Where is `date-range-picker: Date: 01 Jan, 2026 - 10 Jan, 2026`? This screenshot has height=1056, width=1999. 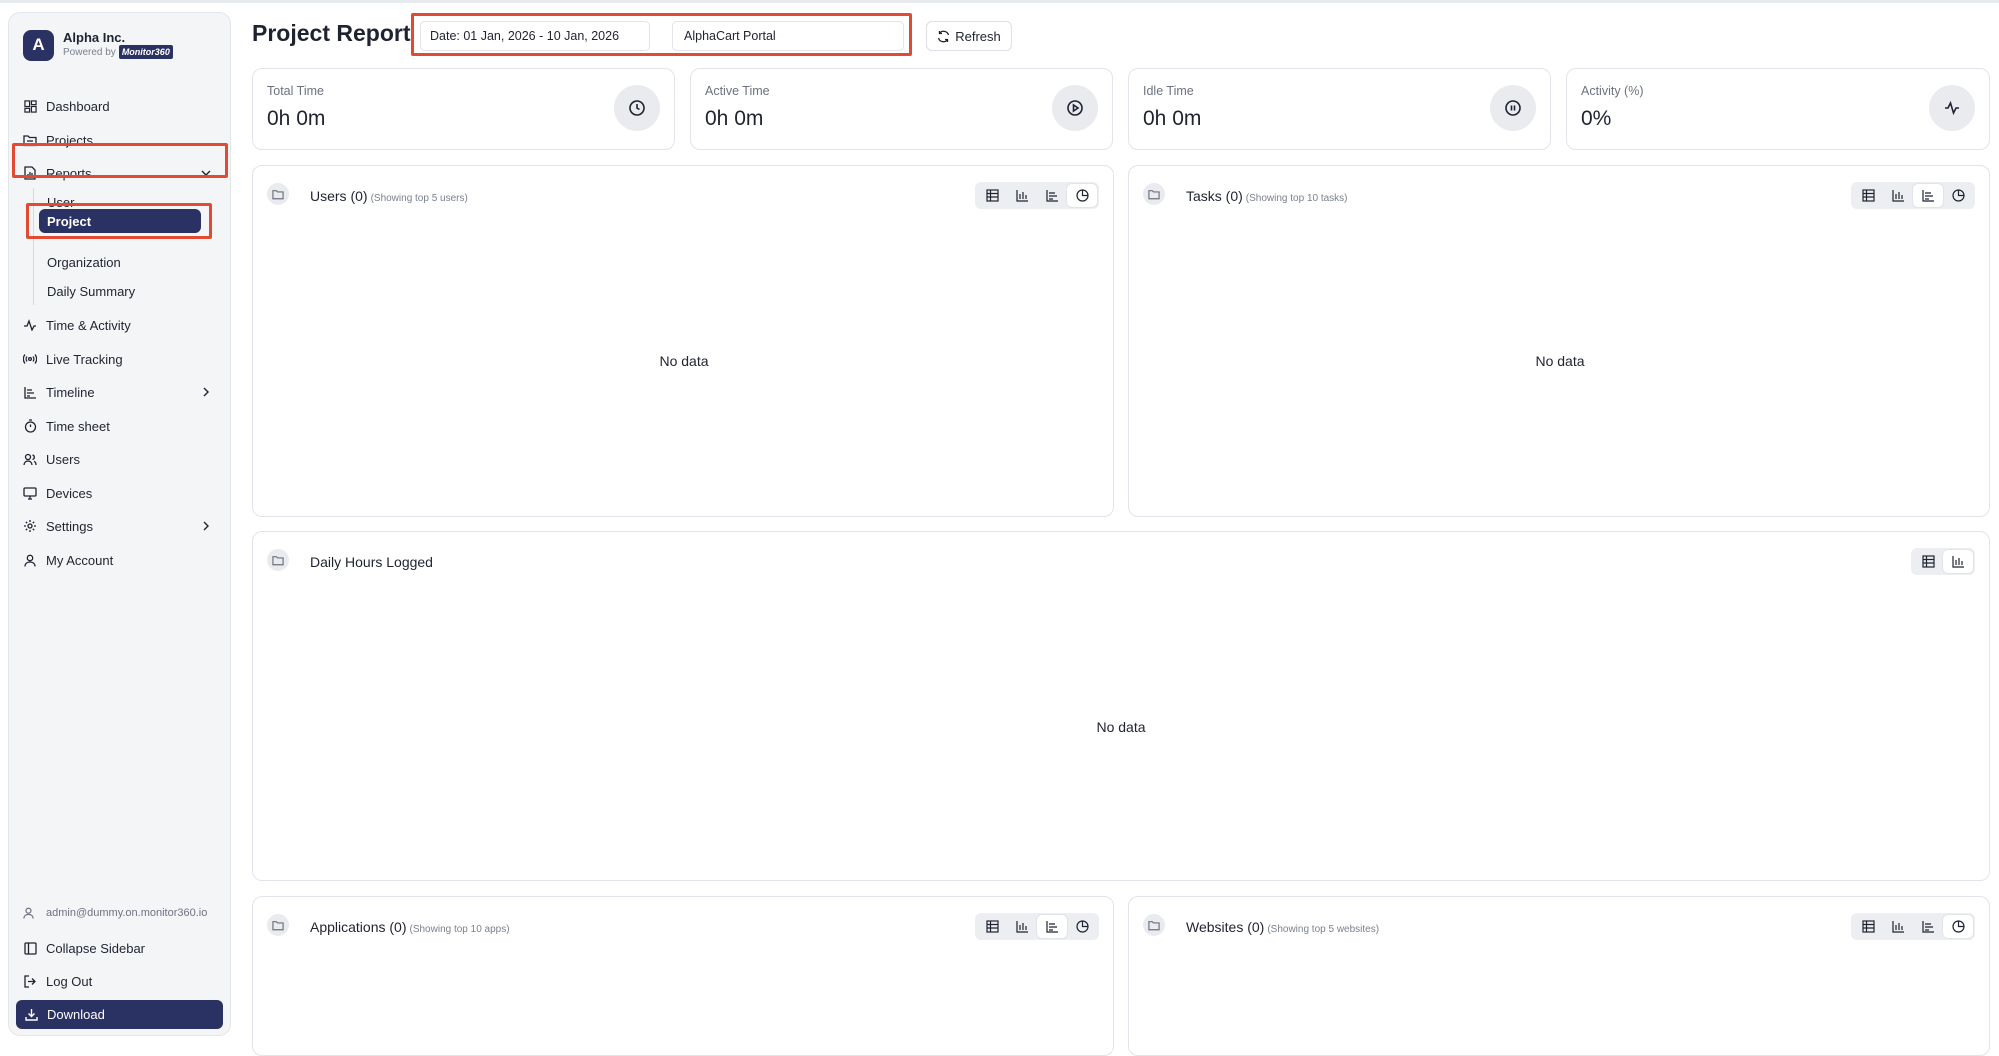 date-range-picker: Date: 01 Jan, 2026 - 10 Jan, 2026 is located at coordinates (535, 36).